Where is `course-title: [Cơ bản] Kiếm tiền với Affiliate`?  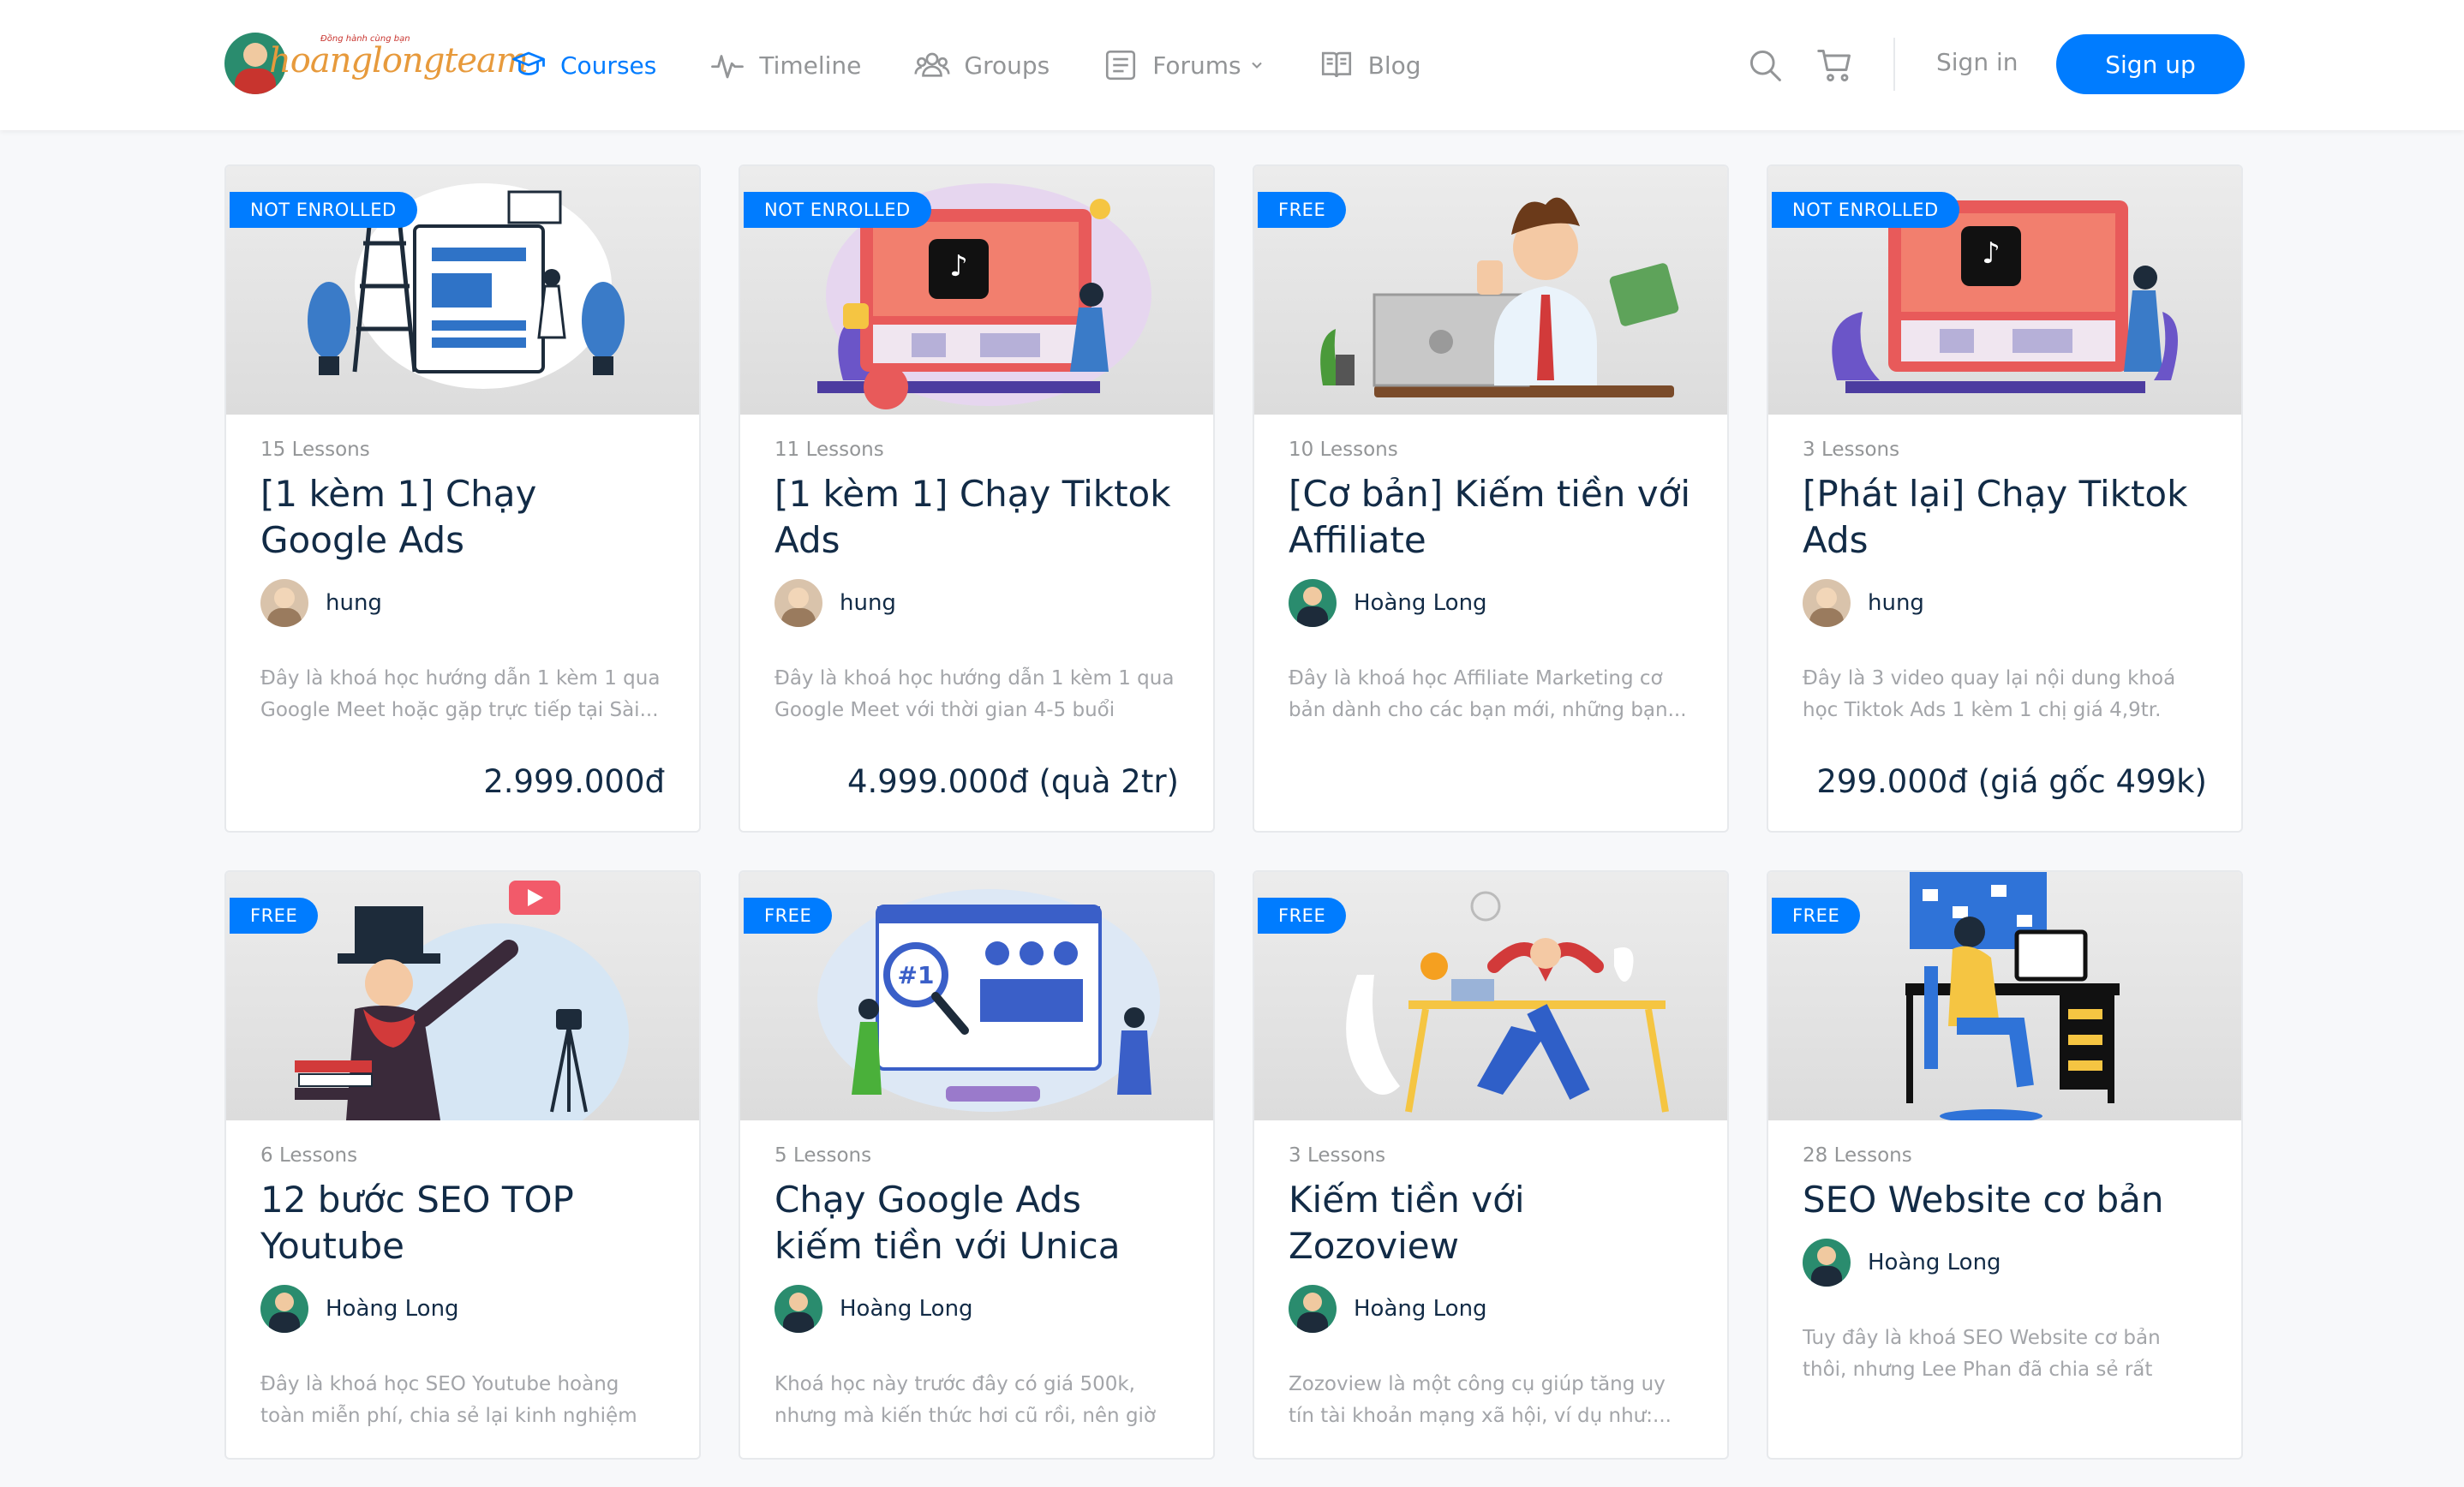 course-title: [Cơ bản] Kiếm tiền với Affiliate is located at coordinates (1491, 517).